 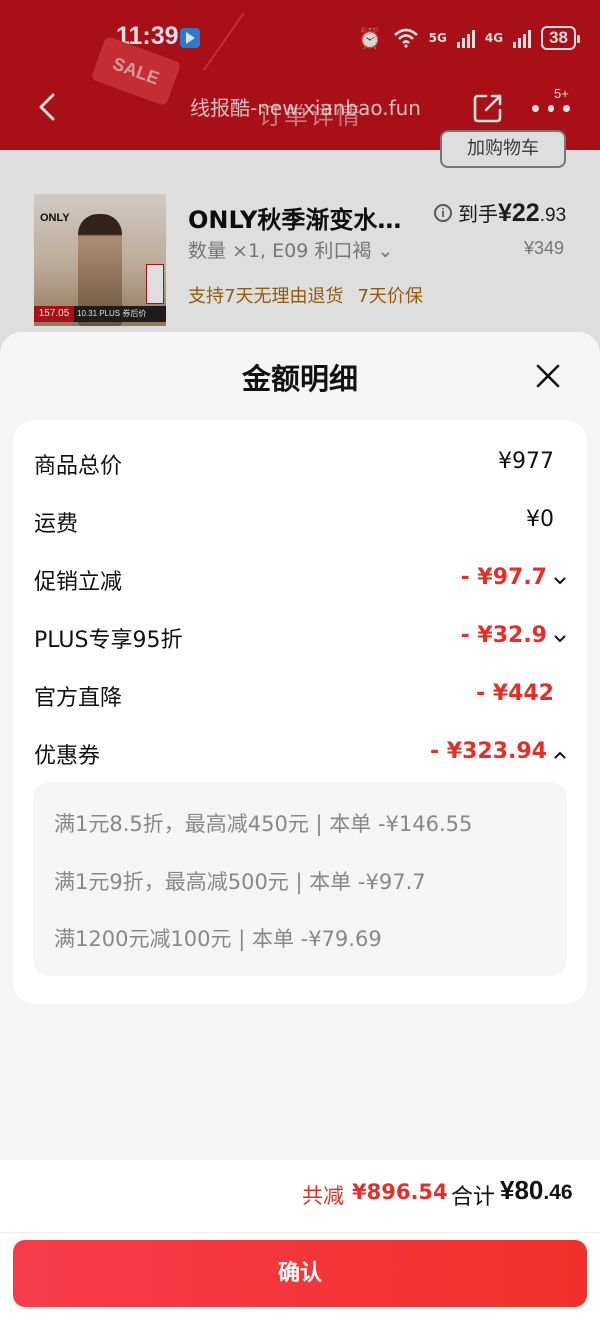 What do you see at coordinates (300, 700) in the screenshot?
I see `row-official-reduction: 官方直降 - ¥442` at bounding box center [300, 700].